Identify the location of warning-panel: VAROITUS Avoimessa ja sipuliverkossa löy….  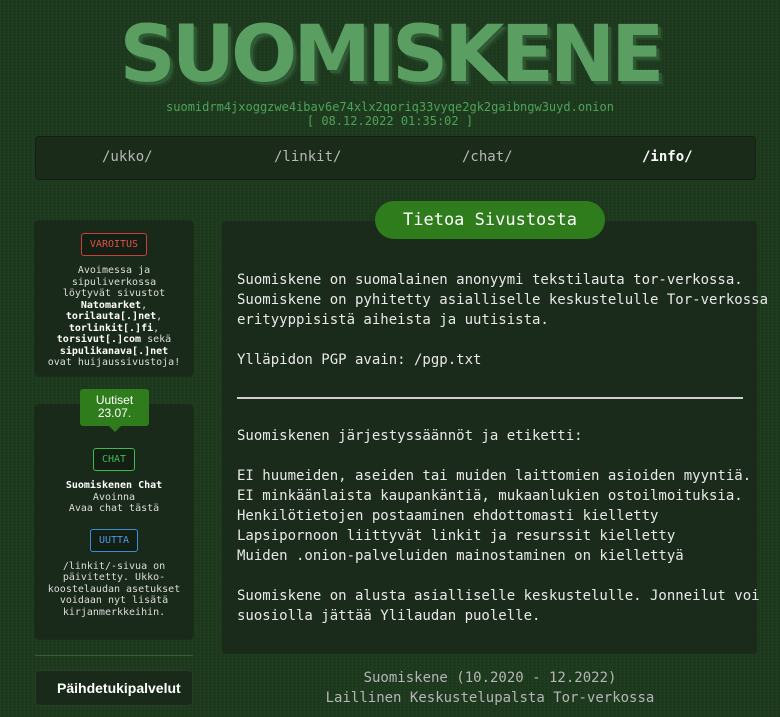
(114, 298).